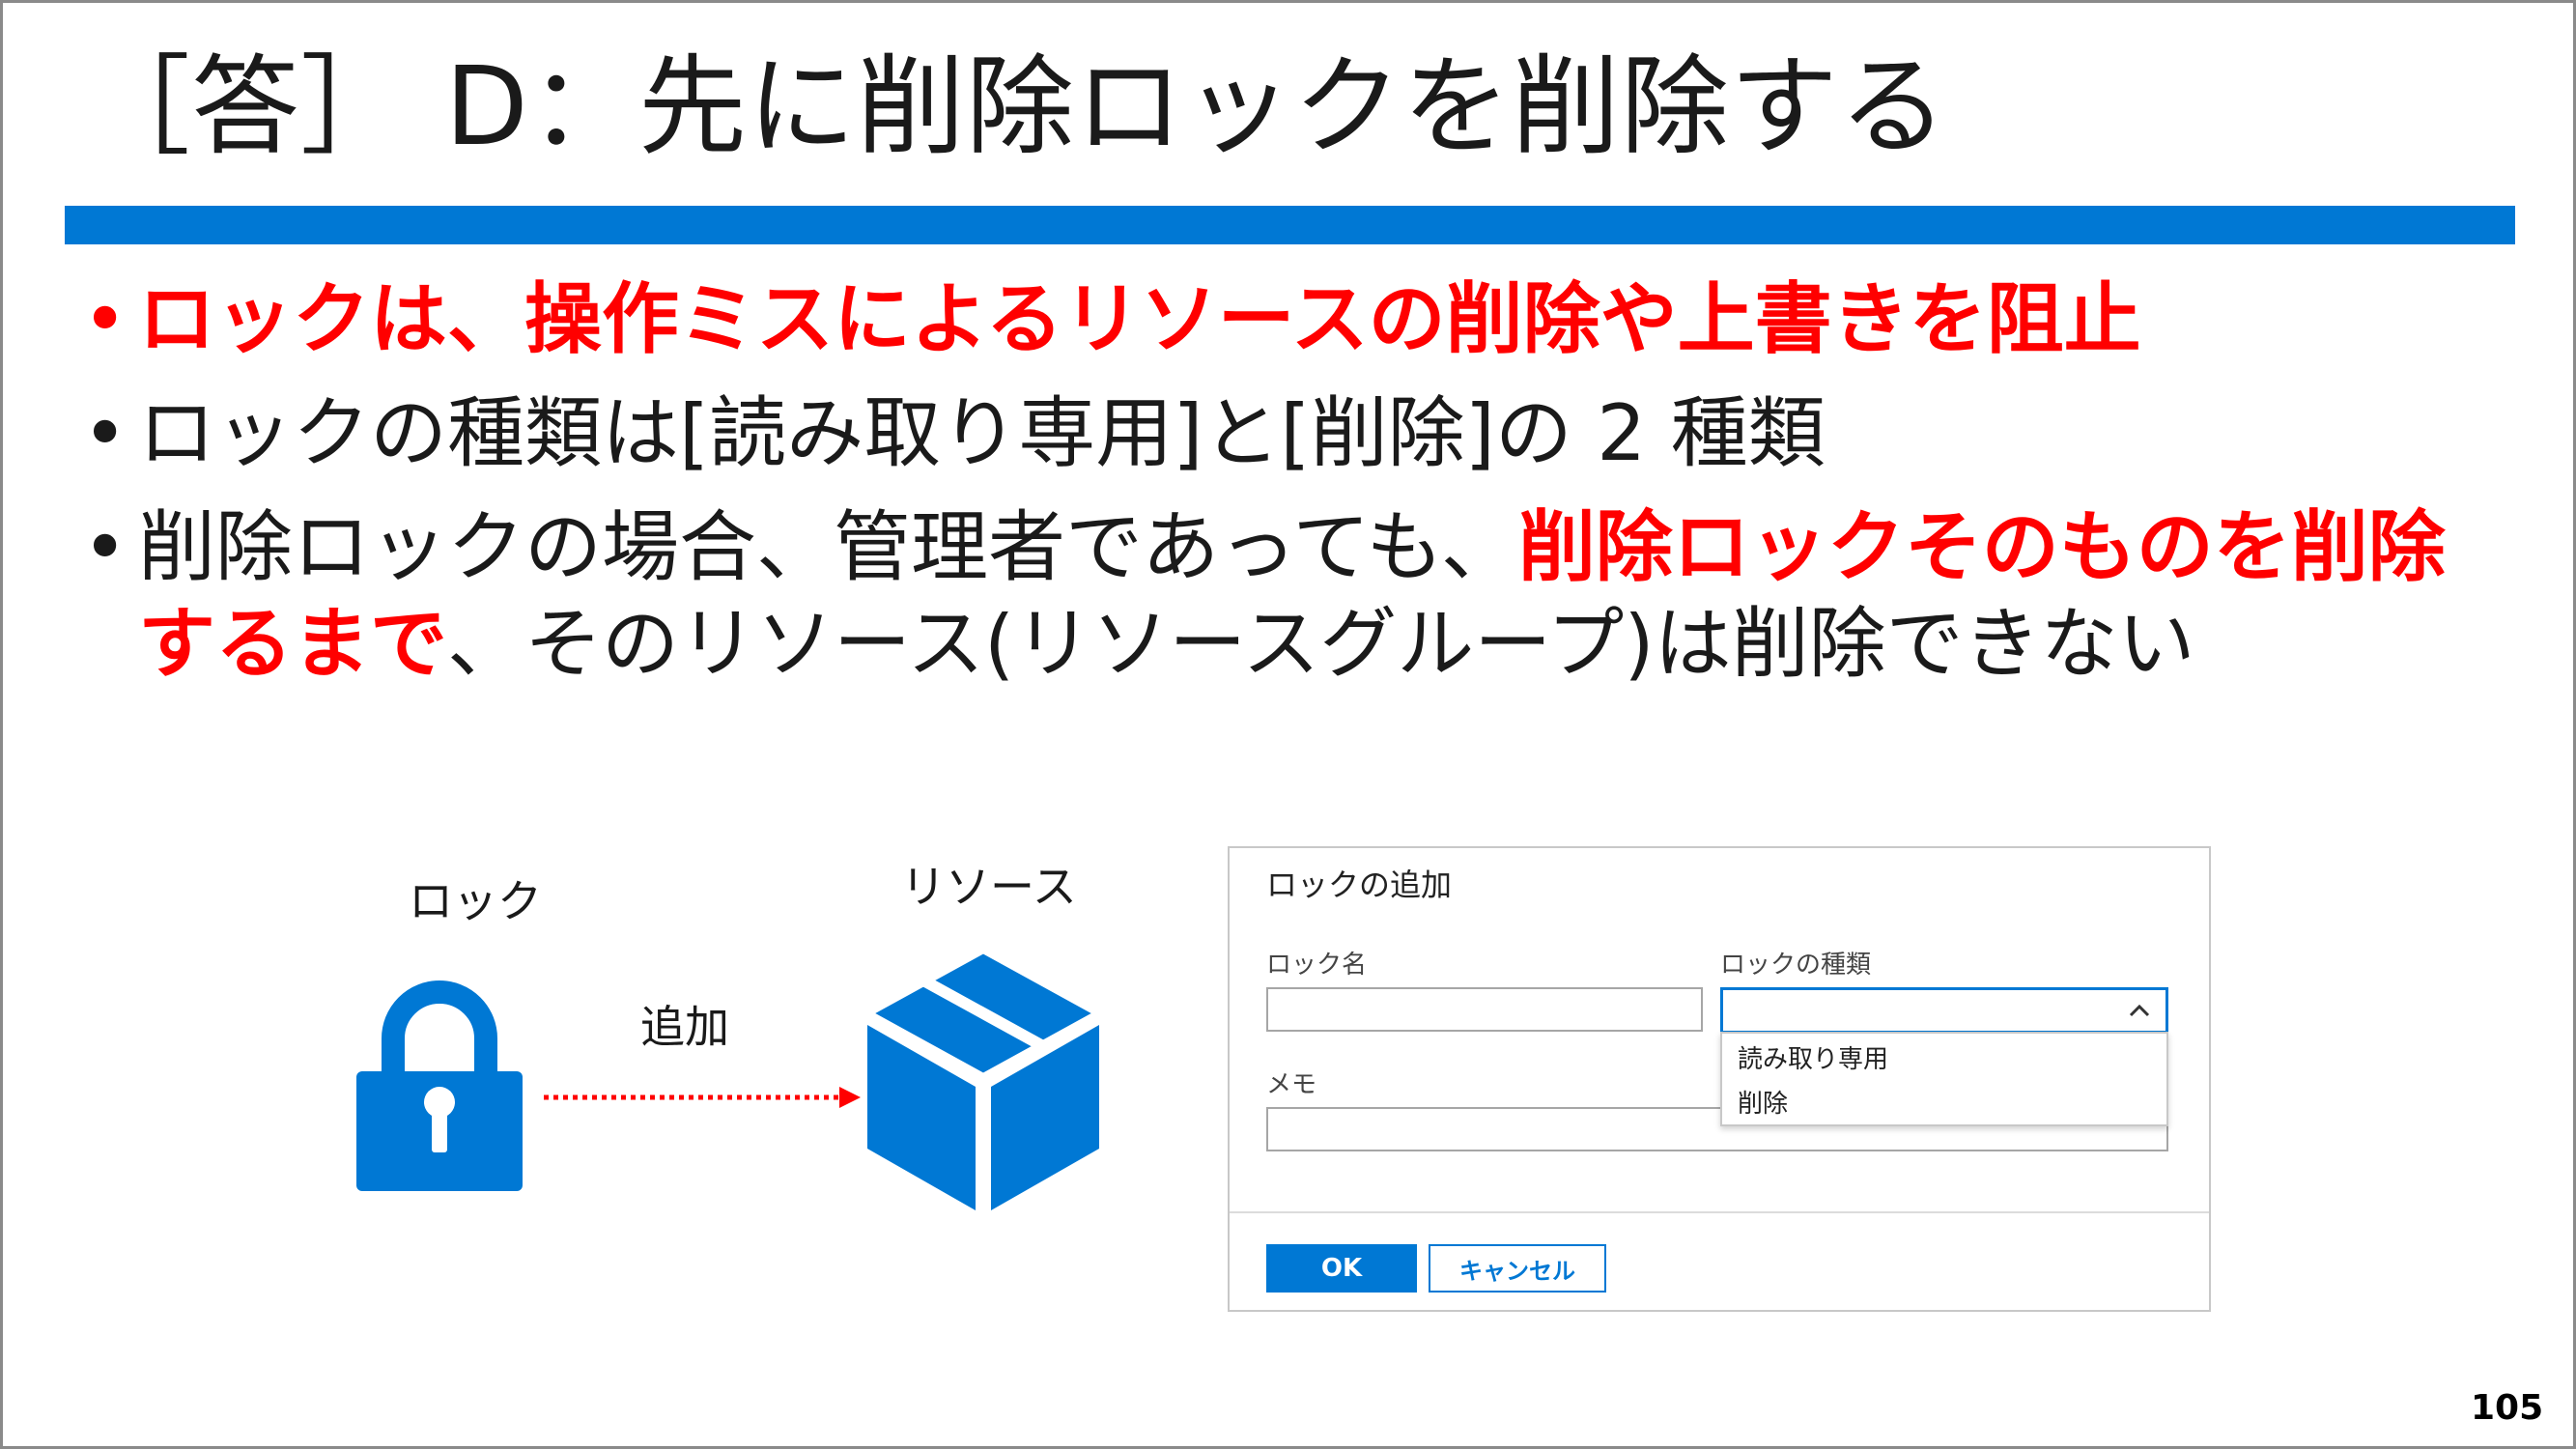  Describe the element at coordinates (702, 1097) in the screenshot. I see `dotted-arrow-icon` at that location.